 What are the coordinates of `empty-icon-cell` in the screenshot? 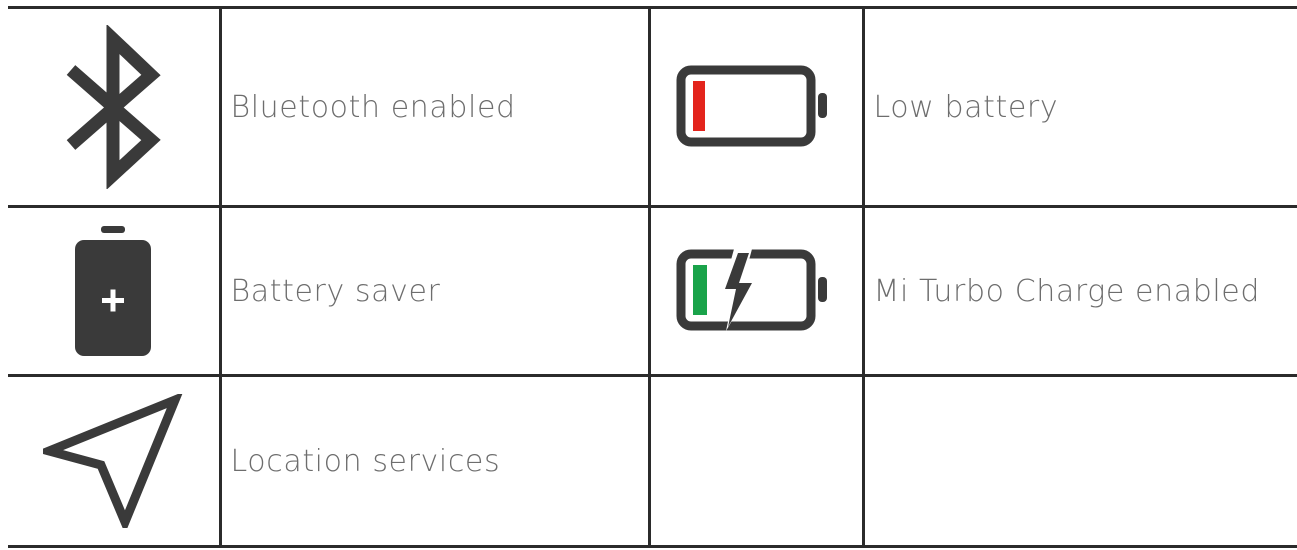 It's located at (756, 461).